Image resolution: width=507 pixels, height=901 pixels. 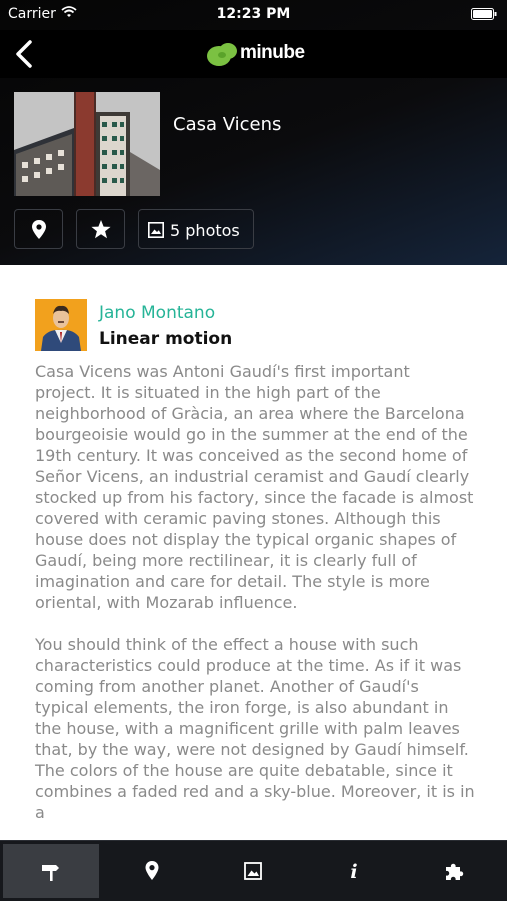 I want to click on chevron-left-icon, so click(x=24, y=54).